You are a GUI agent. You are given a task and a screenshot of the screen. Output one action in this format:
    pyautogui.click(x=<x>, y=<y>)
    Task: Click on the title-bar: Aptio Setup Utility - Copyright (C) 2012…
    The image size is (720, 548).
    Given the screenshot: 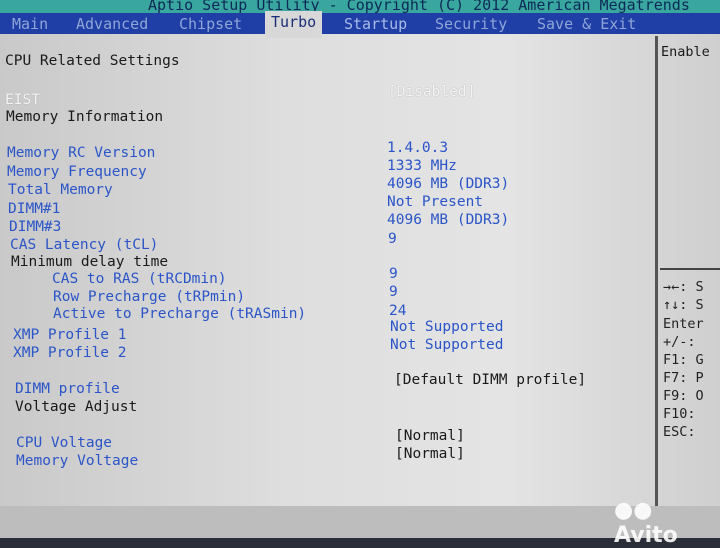 What is the action you would take?
    pyautogui.click(x=360, y=6)
    